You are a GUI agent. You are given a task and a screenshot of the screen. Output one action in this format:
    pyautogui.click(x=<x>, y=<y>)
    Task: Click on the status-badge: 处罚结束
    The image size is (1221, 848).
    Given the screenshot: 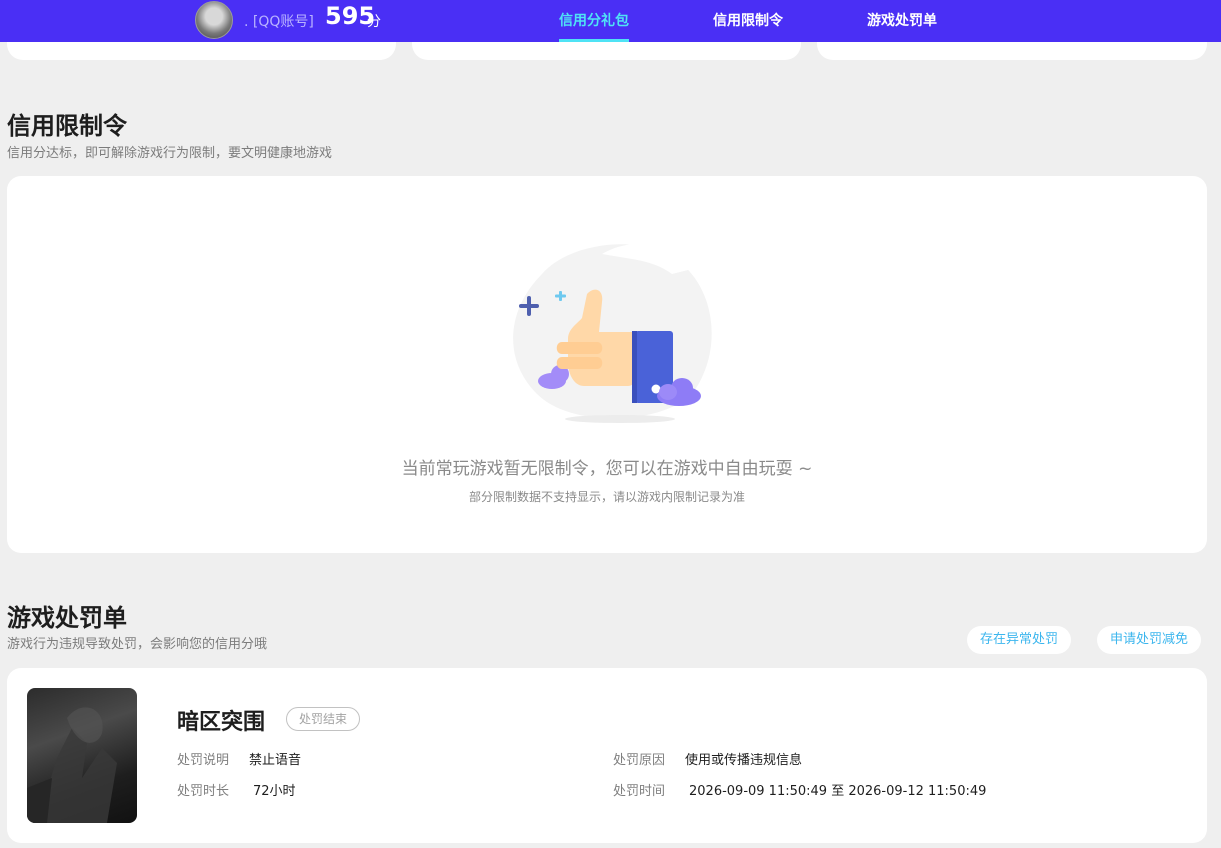 What is the action you would take?
    pyautogui.click(x=323, y=719)
    